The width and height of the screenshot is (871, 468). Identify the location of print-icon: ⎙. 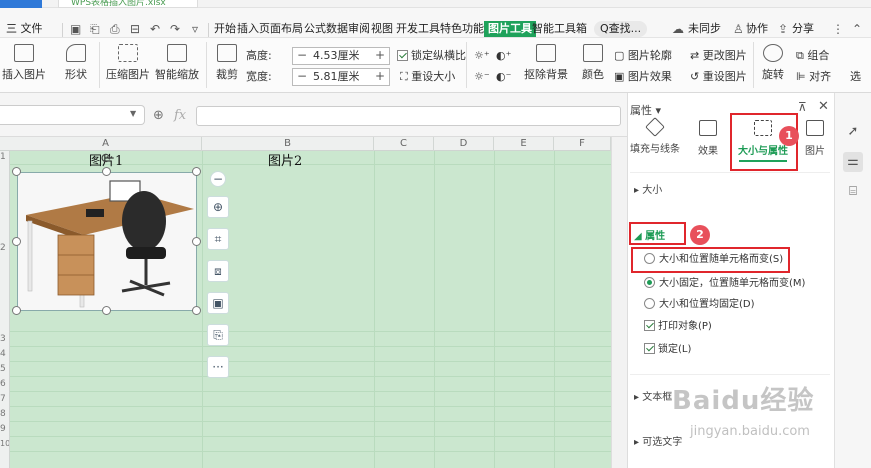
(115, 29).